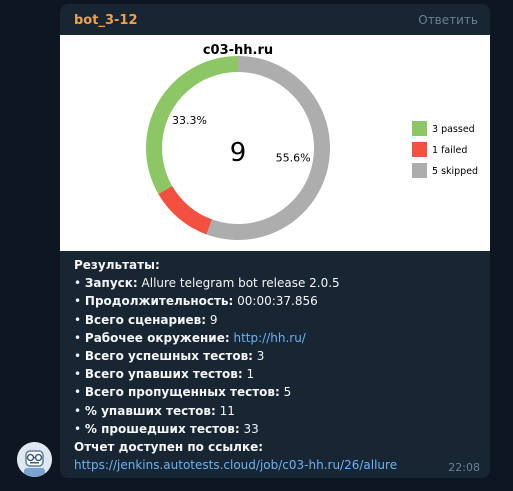 Image resolution: width=513 pixels, height=491 pixels. I want to click on report-row-key: Всего упавших тестов:, so click(163, 374).